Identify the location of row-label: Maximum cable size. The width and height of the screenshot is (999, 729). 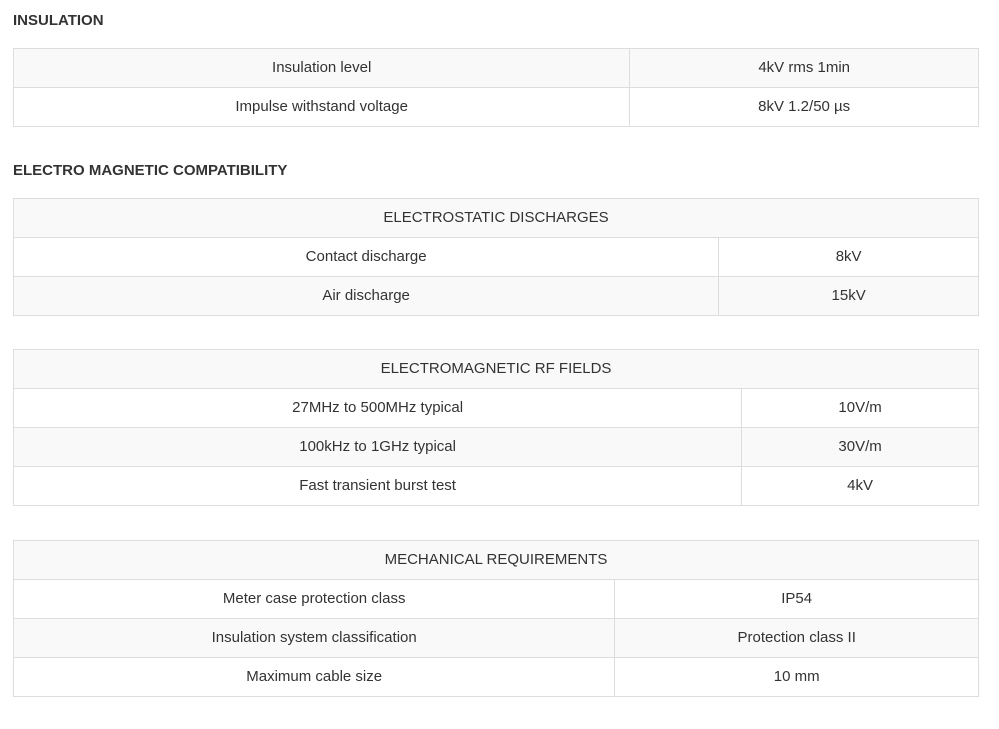
(314, 677).